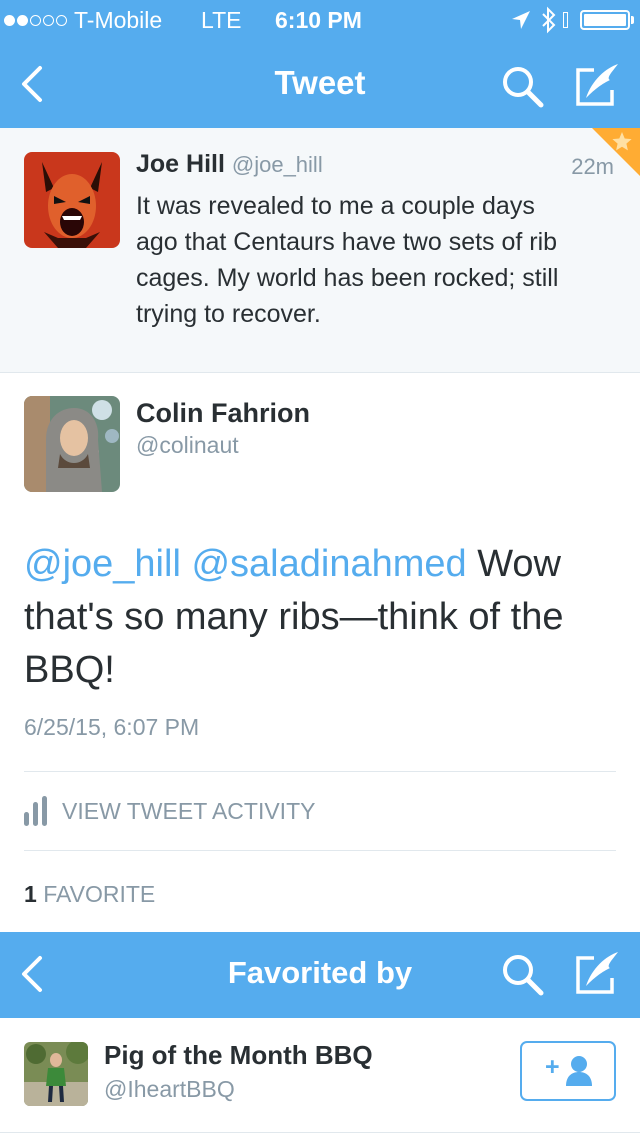  What do you see at coordinates (277, 164) in the screenshot?
I see `author-handle: @joe_hill` at bounding box center [277, 164].